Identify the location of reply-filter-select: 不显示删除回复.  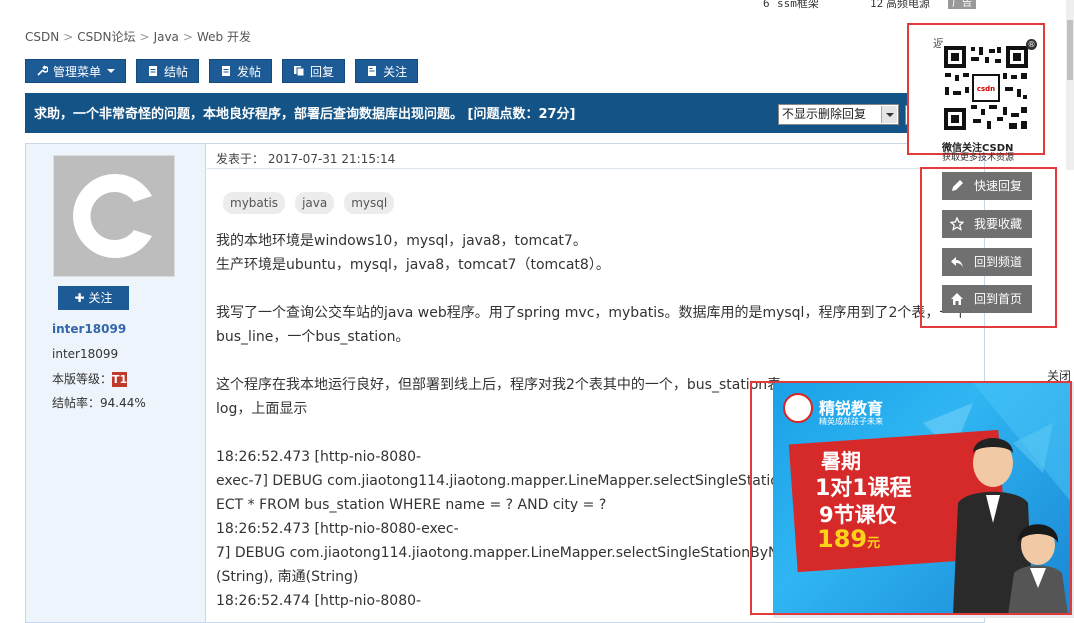
(838, 114).